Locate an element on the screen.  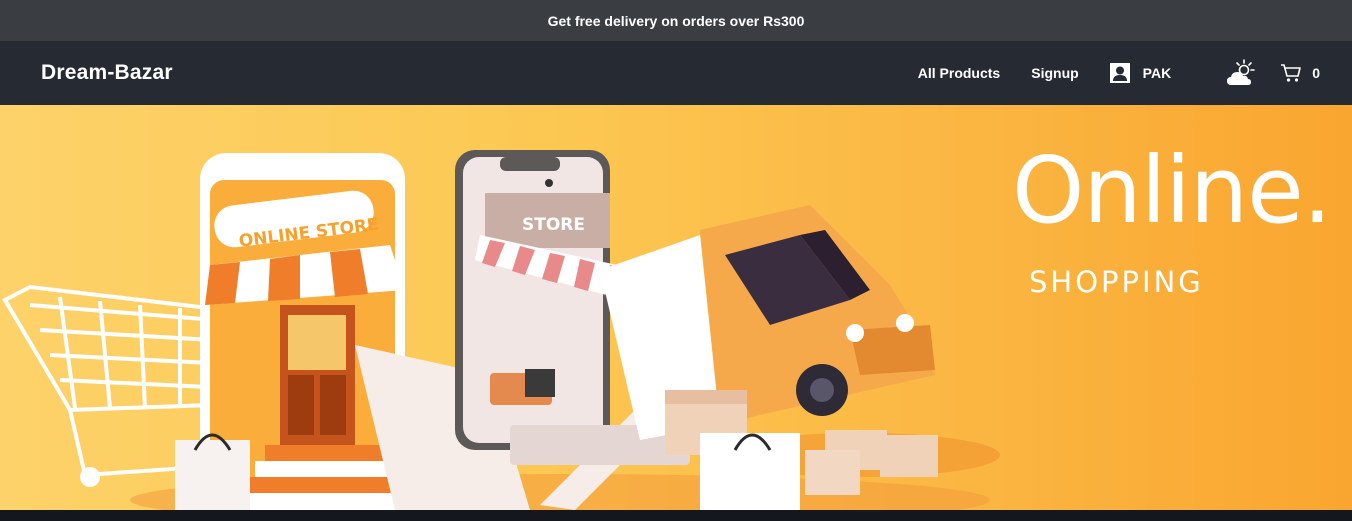
hero-title: Online. is located at coordinates (1172, 190).